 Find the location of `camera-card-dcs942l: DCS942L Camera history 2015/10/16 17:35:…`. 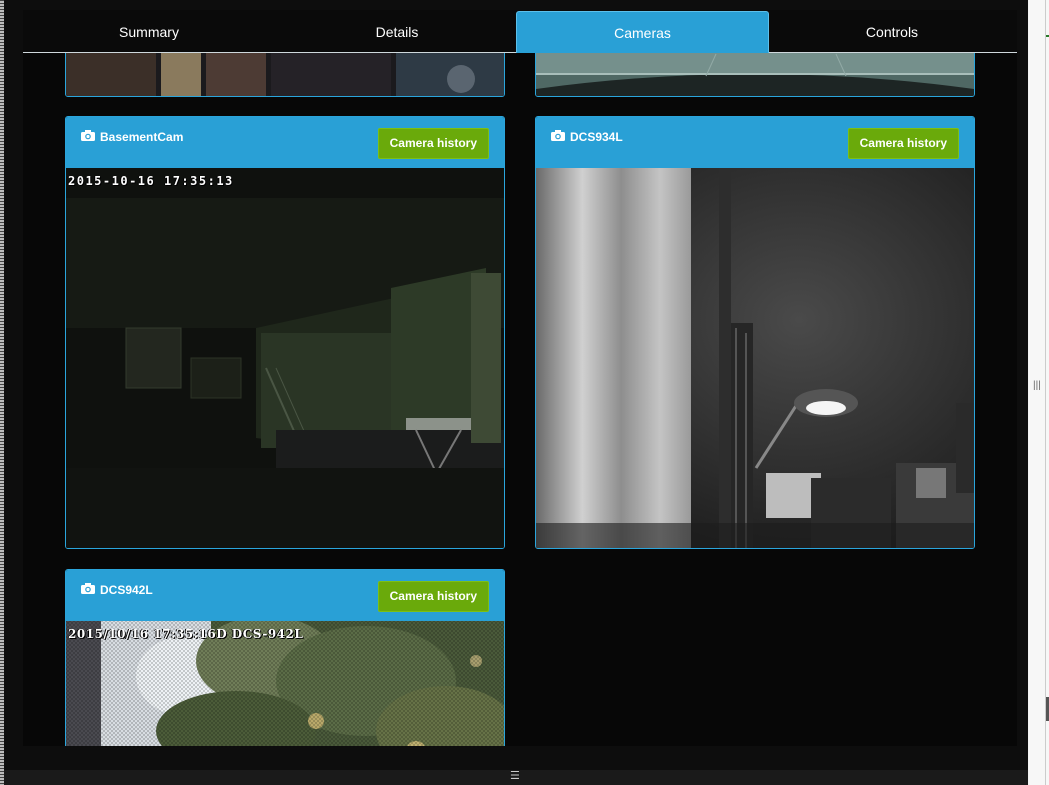

camera-card-dcs942l: DCS942L Camera history 2015/10/16 17:35:… is located at coordinates (285, 657).